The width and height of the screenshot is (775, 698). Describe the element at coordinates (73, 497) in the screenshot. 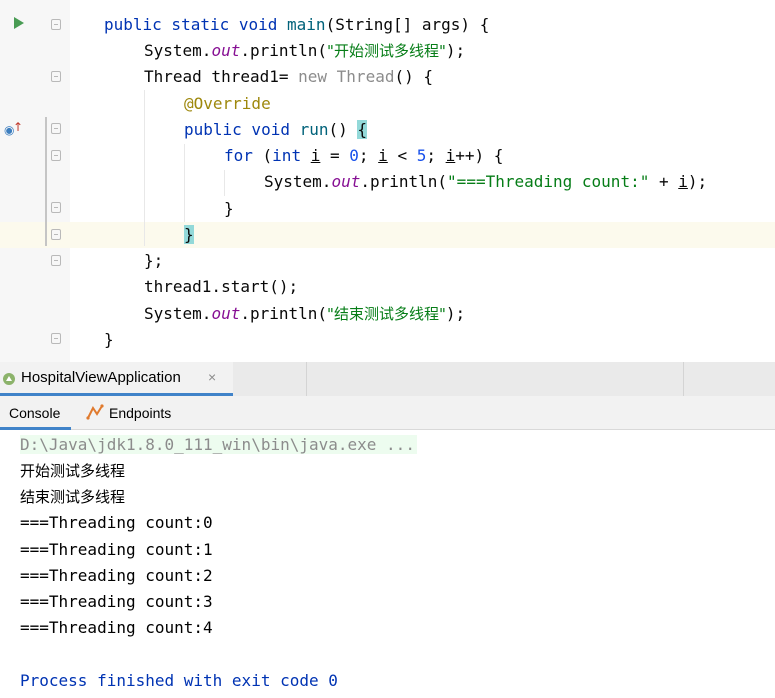

I see `console-line: 结束测试多线程` at that location.